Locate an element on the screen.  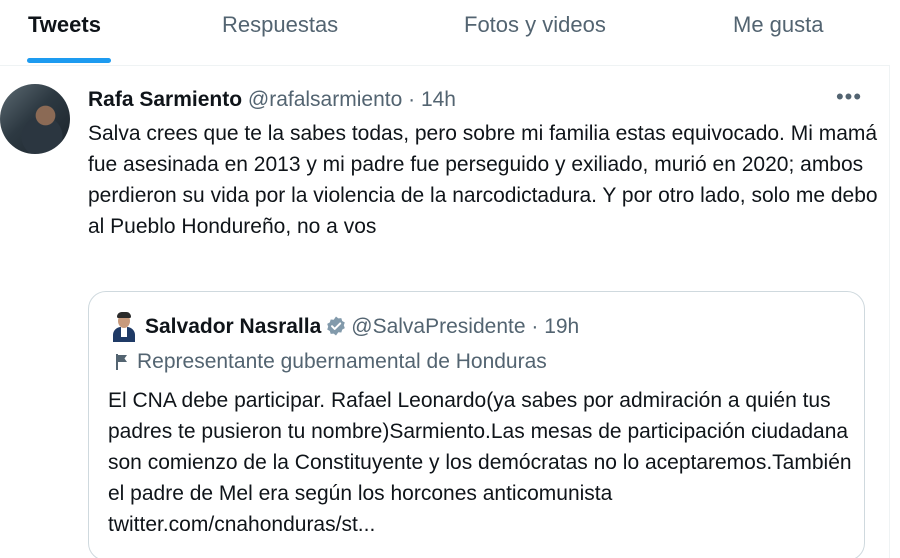
author-handle: @rafalsarmiento is located at coordinates (325, 99).